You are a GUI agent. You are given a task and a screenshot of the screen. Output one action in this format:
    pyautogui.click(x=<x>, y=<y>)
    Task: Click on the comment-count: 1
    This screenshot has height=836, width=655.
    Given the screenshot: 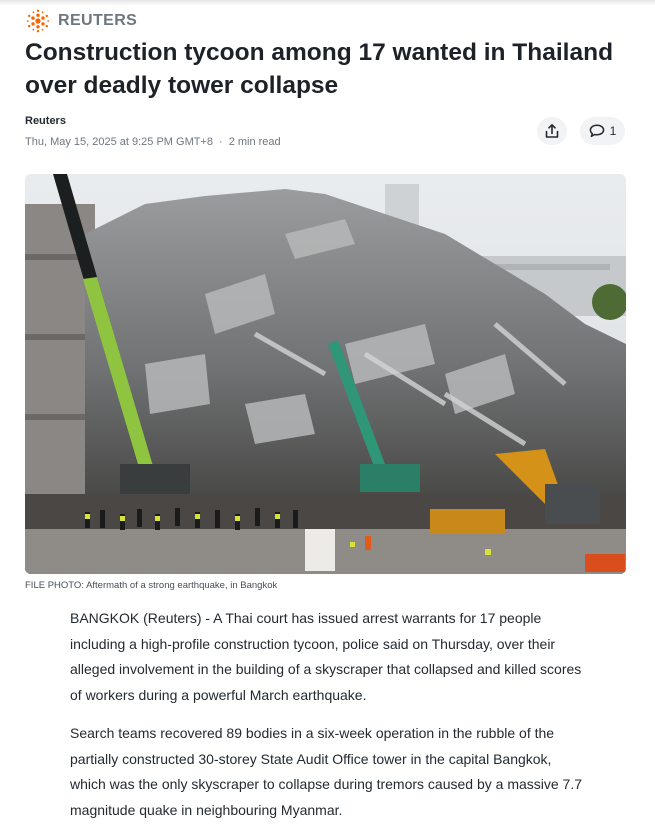 What is the action you would take?
    pyautogui.click(x=613, y=131)
    